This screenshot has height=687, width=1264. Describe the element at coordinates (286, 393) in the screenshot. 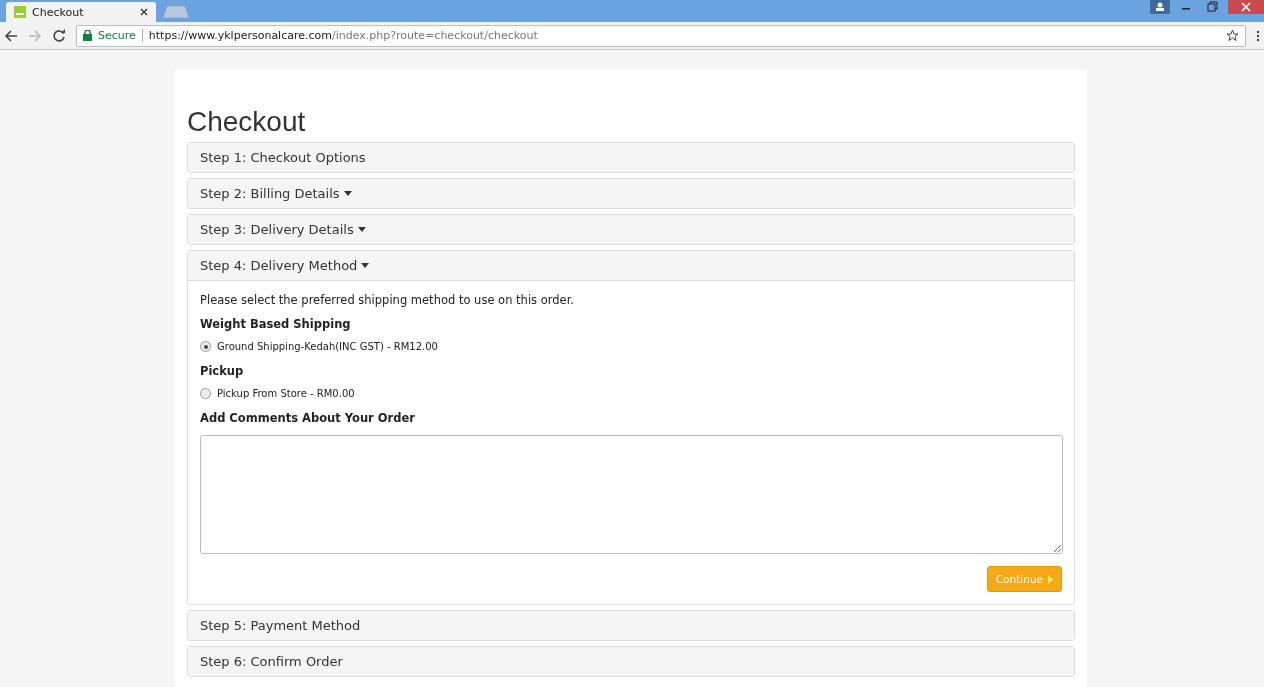

I see `option-label: Pickup From Store - RM0.00` at that location.